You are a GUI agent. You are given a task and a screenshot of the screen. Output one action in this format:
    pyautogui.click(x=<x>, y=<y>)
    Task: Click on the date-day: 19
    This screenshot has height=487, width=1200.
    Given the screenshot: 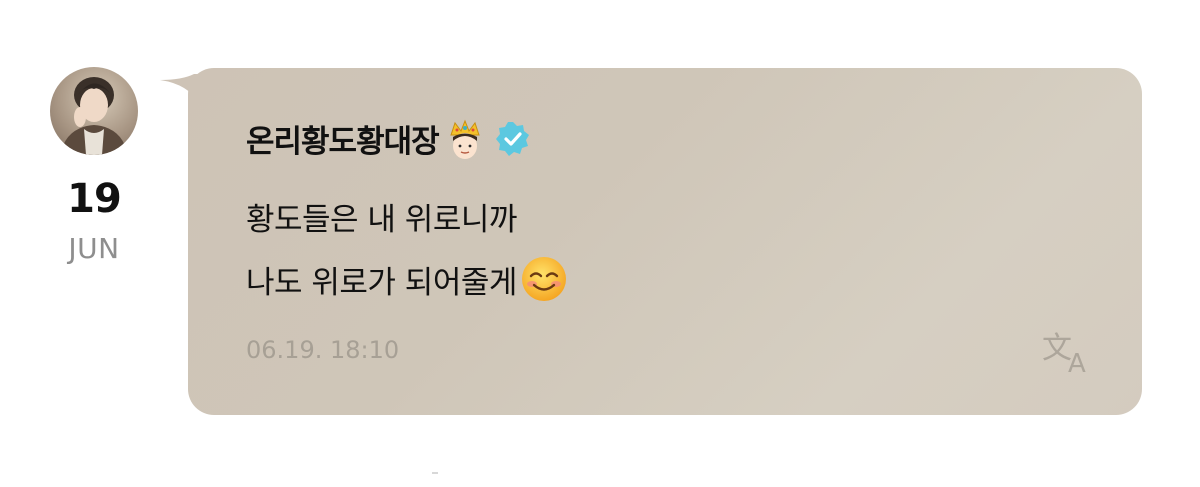 What is the action you would take?
    pyautogui.click(x=94, y=199)
    